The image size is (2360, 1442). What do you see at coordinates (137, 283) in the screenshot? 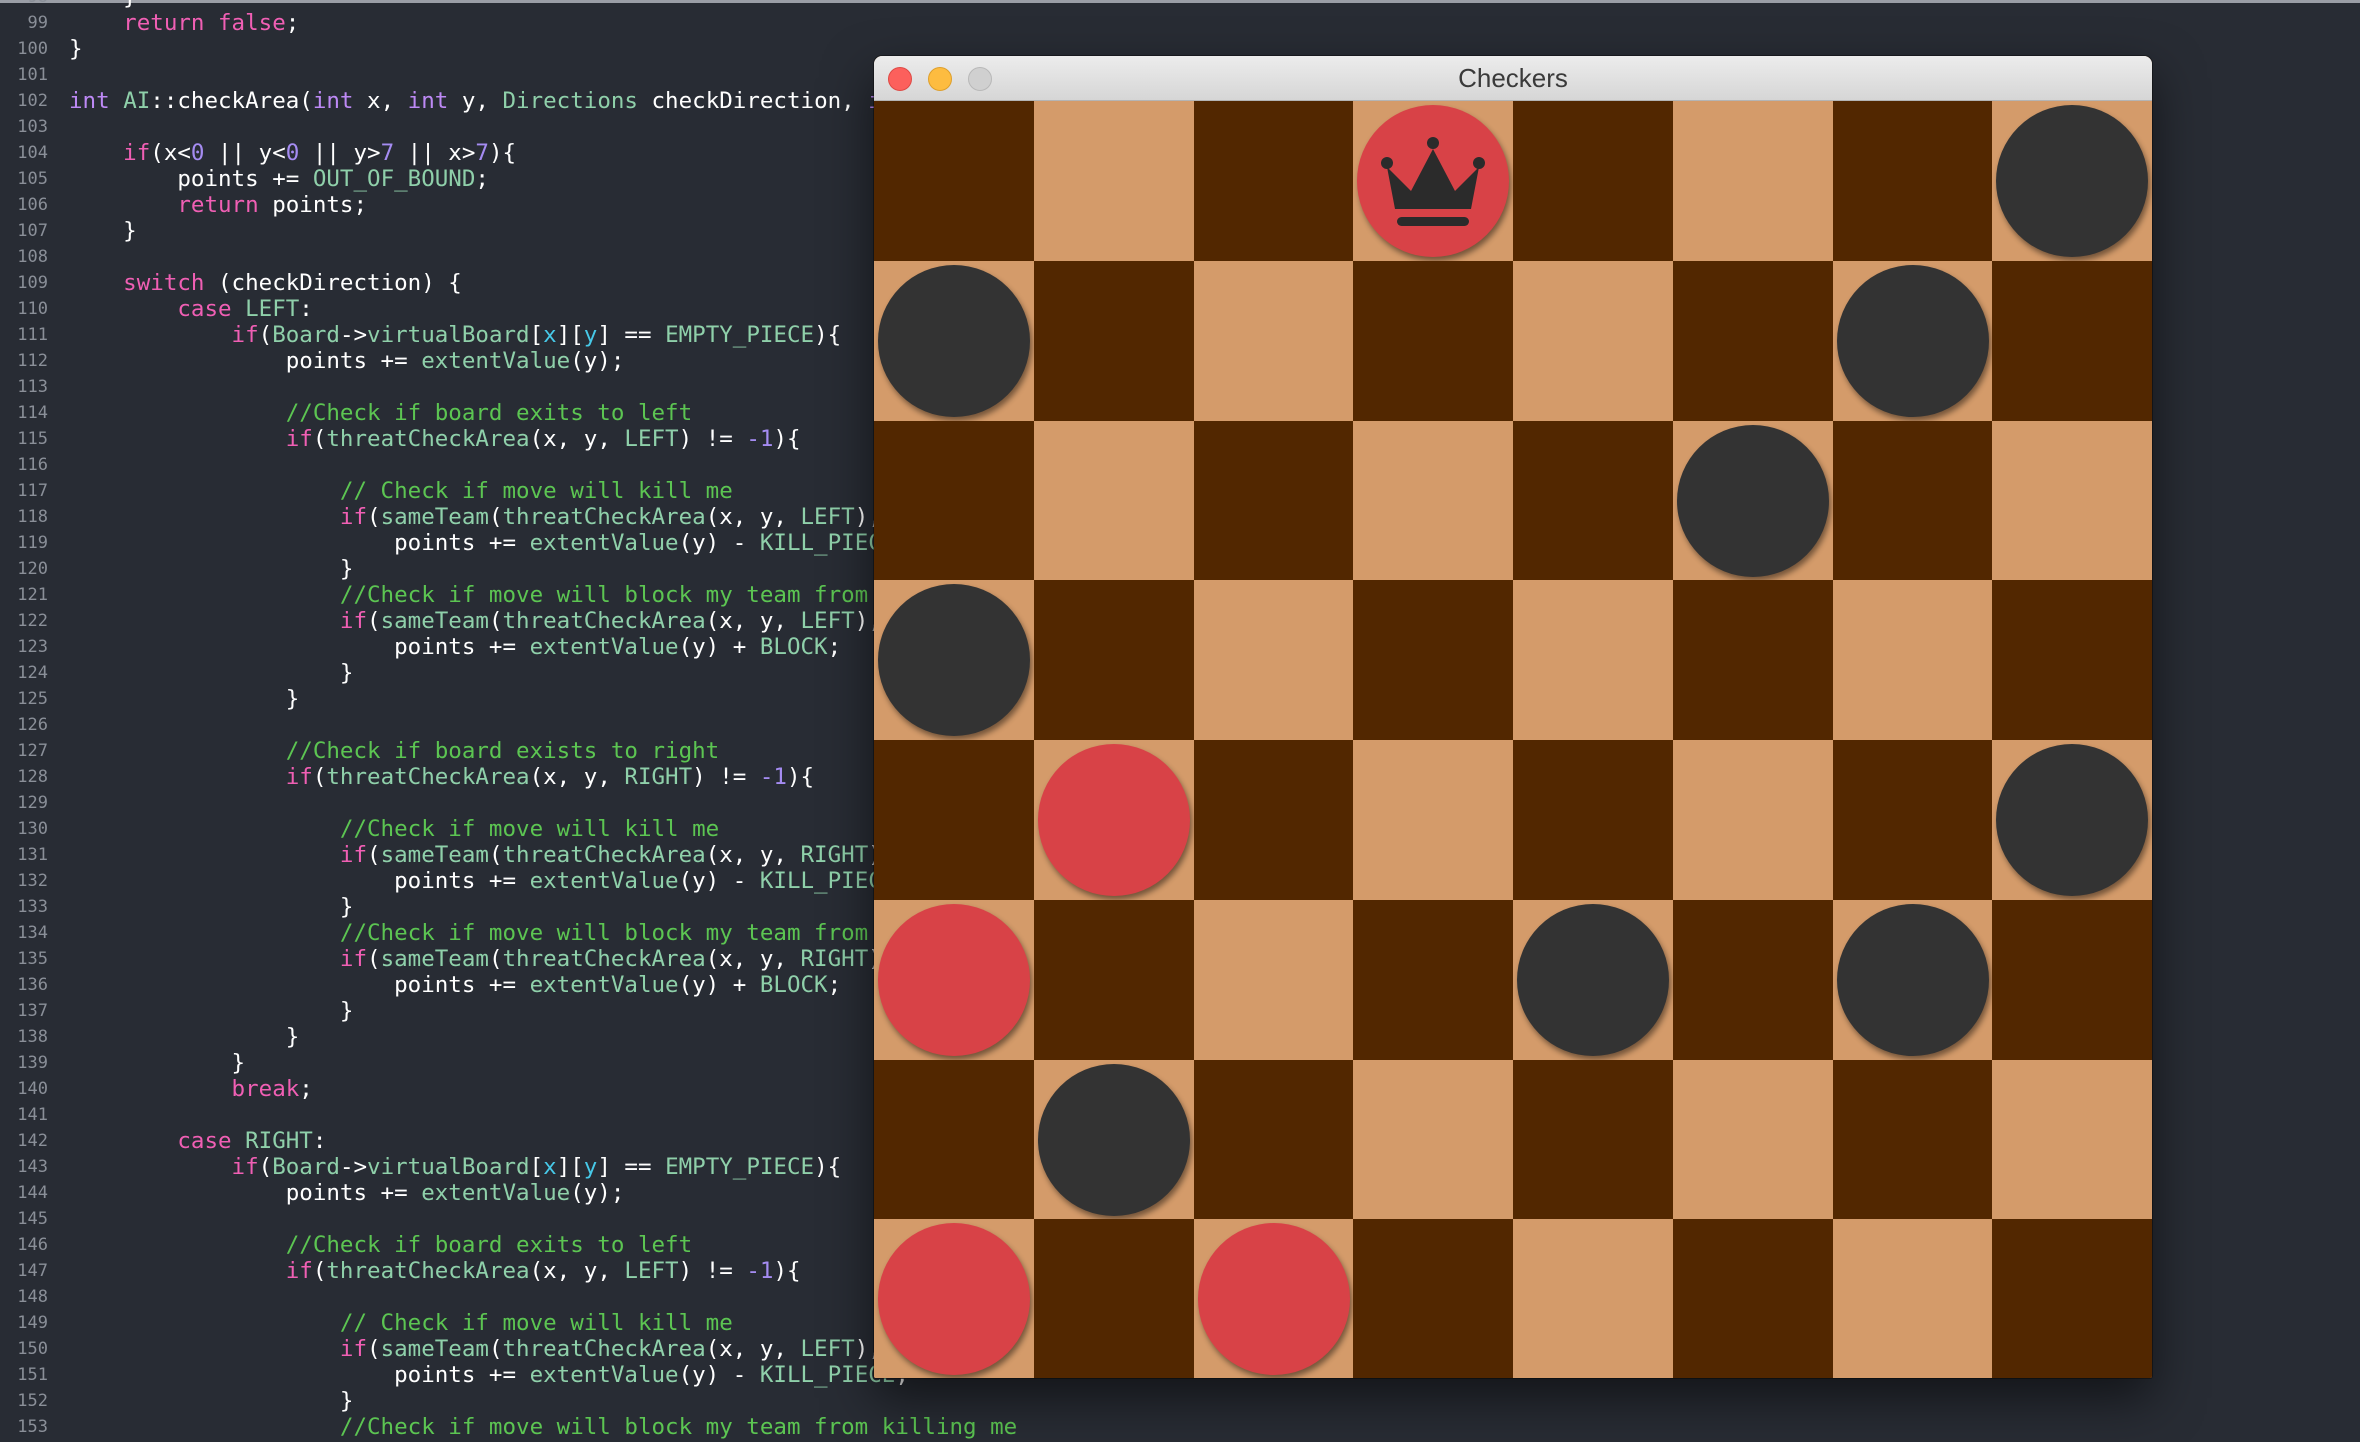
I see `code-token: switch` at bounding box center [137, 283].